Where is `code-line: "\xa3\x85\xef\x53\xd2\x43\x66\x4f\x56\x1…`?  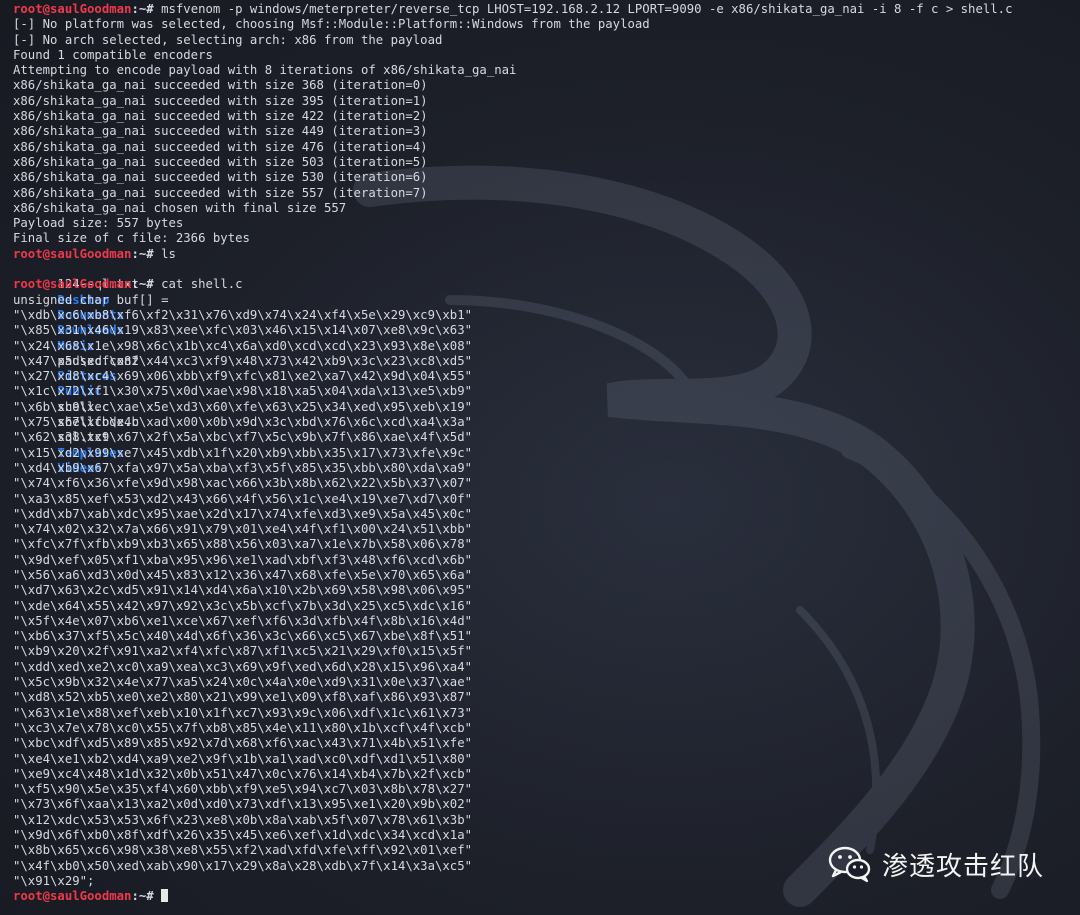 code-line: "\xa3\x85\xef\x53\xd2\x43\x66\x4f\x56\x1… is located at coordinates (243, 498).